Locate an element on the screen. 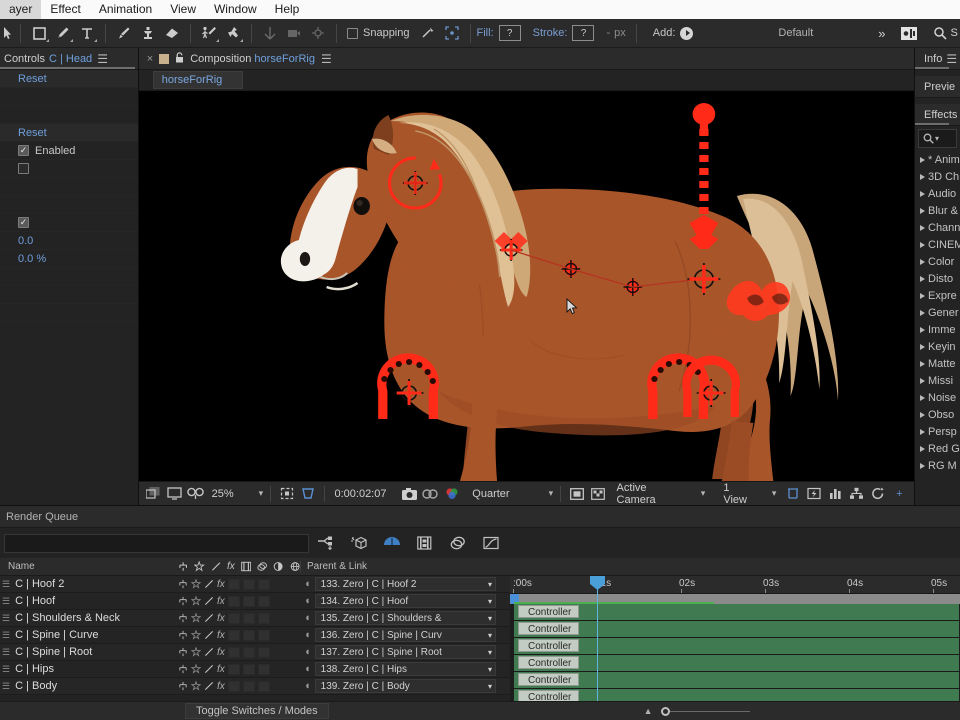 The width and height of the screenshot is (960, 720). unchecked-checkbox is located at coordinates (23, 168).